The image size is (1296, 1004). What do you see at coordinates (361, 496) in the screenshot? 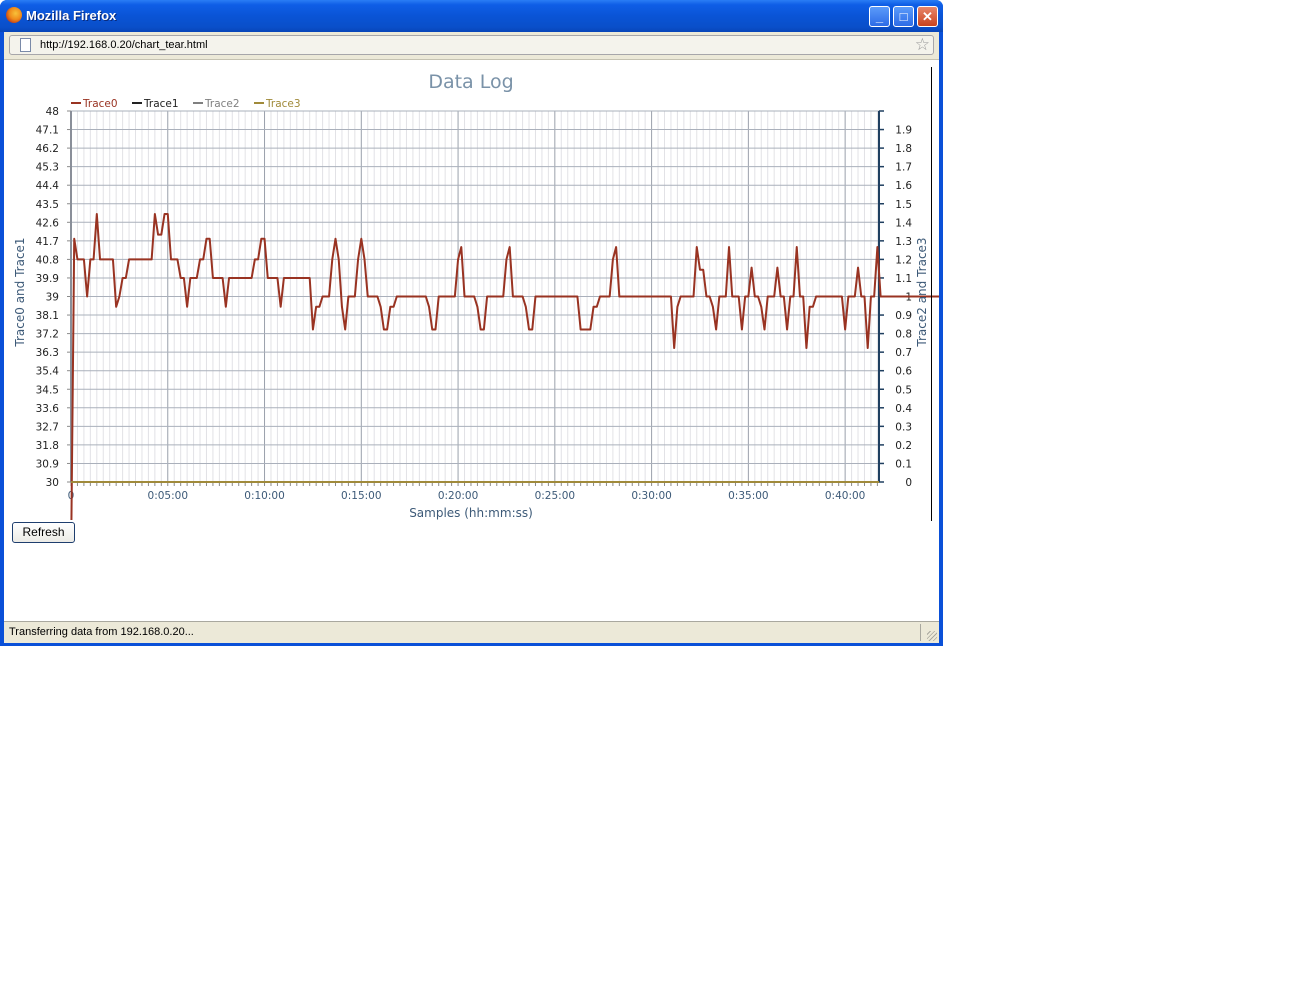
I see `x-tick-label: 0:15:00` at bounding box center [361, 496].